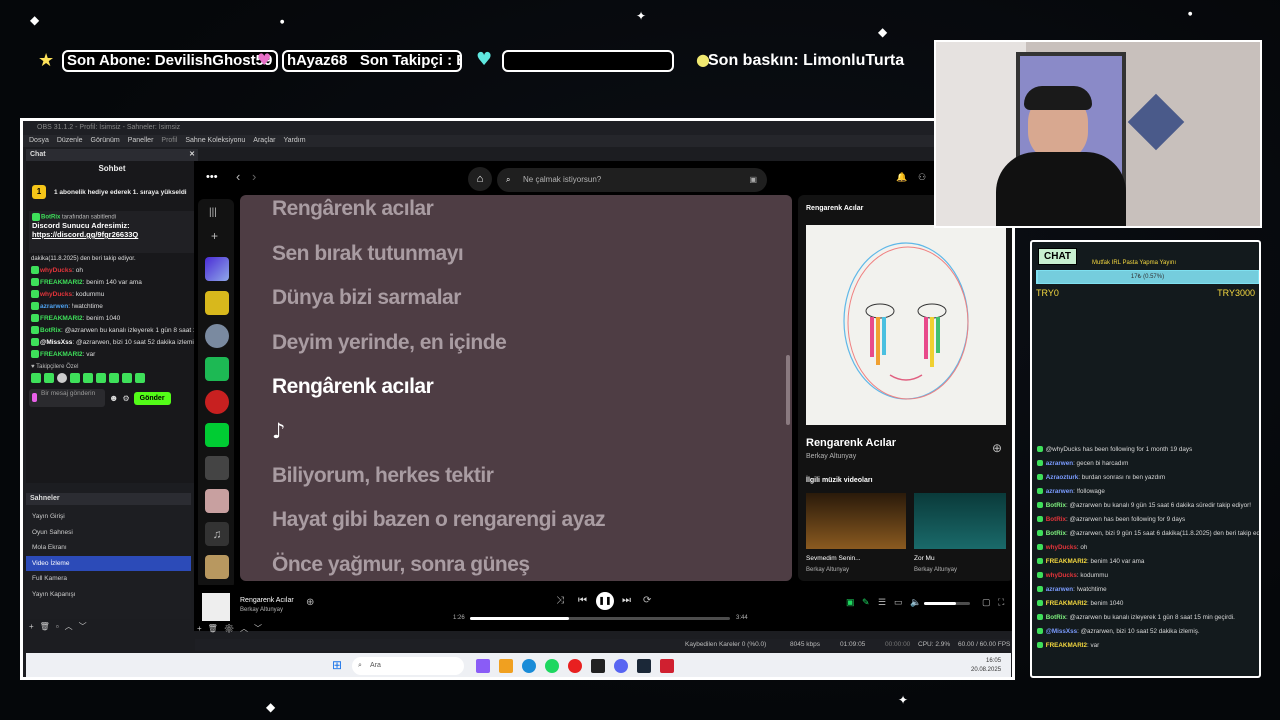 The height and width of the screenshot is (720, 1280). I want to click on menu-profil: Profil, so click(169, 141).